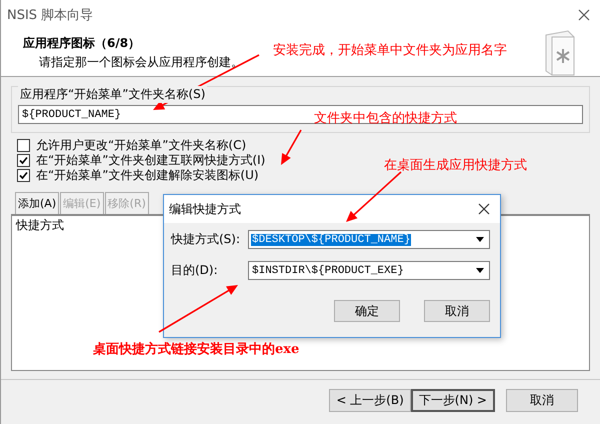 This screenshot has height=424, width=600. What do you see at coordinates (455, 165) in the screenshot?
I see `annotation-text: 在桌面生成应用快捷方式` at bounding box center [455, 165].